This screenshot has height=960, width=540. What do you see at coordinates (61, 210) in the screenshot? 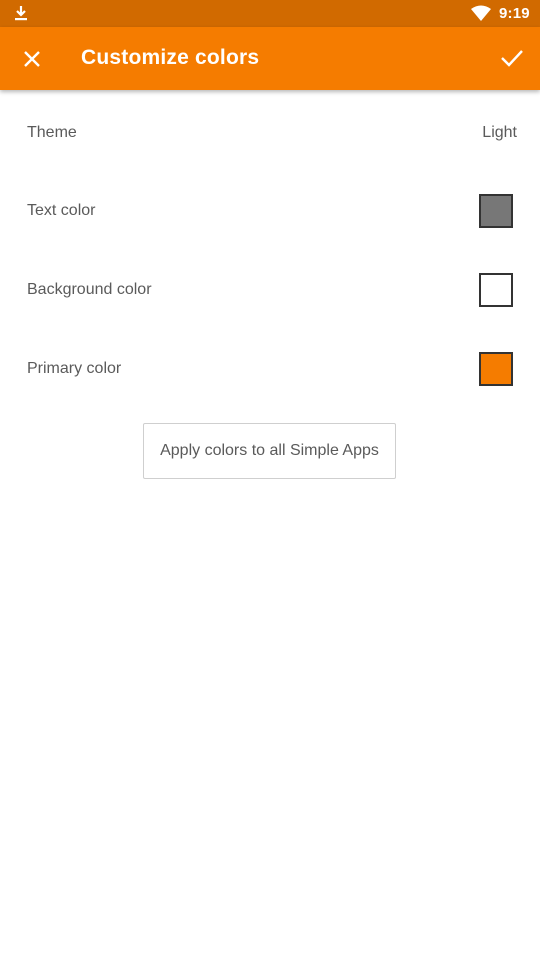
I see `text-color-label: Text color` at bounding box center [61, 210].